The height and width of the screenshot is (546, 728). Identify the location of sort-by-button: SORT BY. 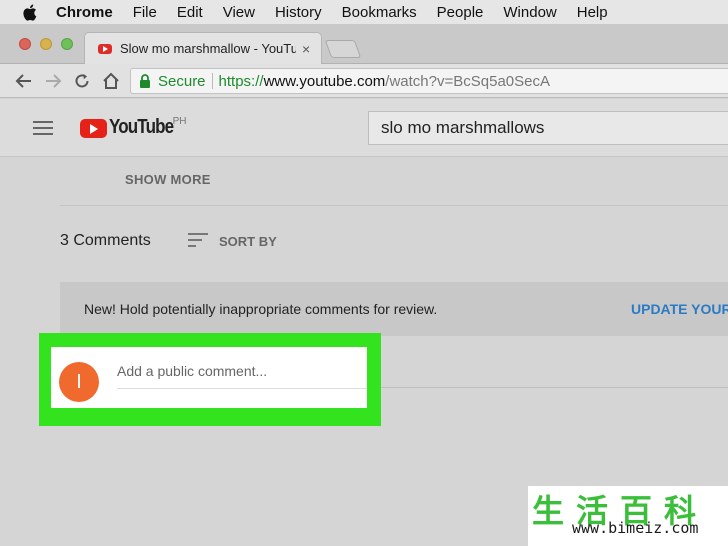
(248, 241).